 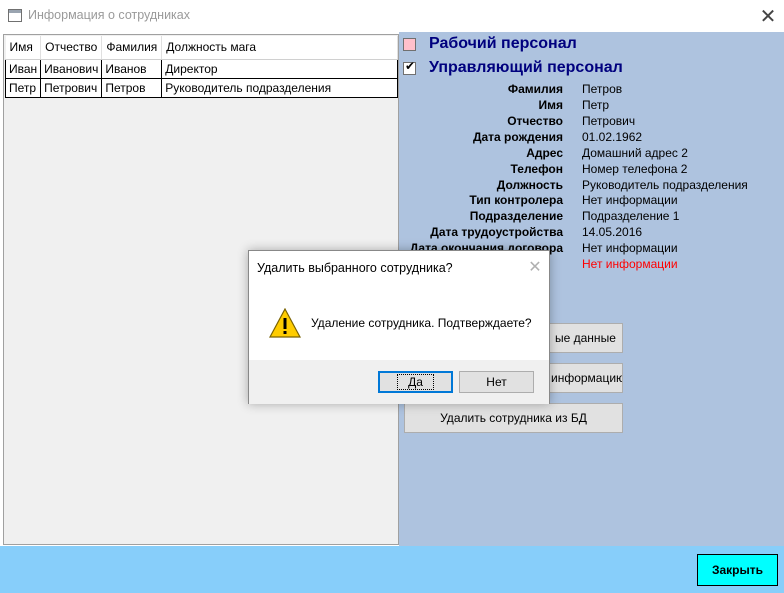 What do you see at coordinates (496, 232) in the screenshot?
I see `label-hire-date: Дата трудоустройства` at bounding box center [496, 232].